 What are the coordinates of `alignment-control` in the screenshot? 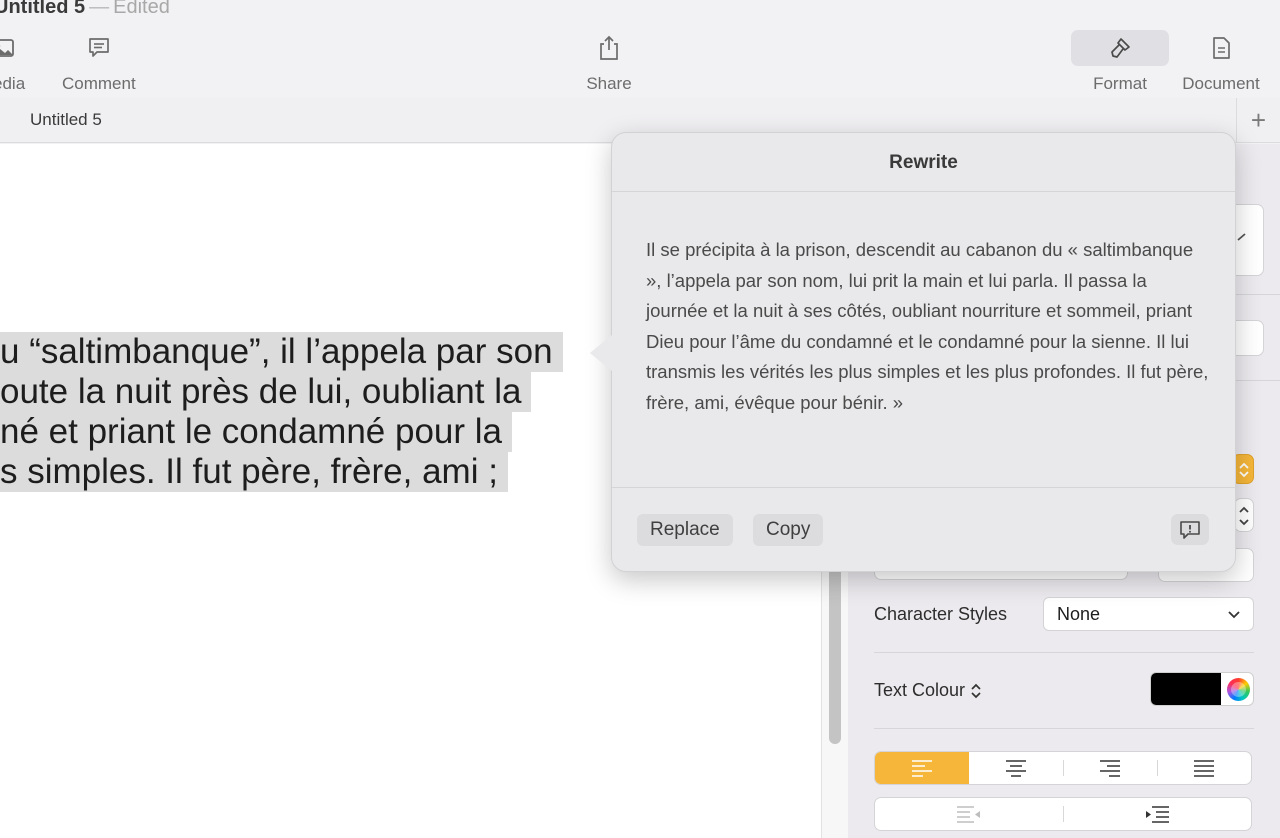 It's located at (1063, 768).